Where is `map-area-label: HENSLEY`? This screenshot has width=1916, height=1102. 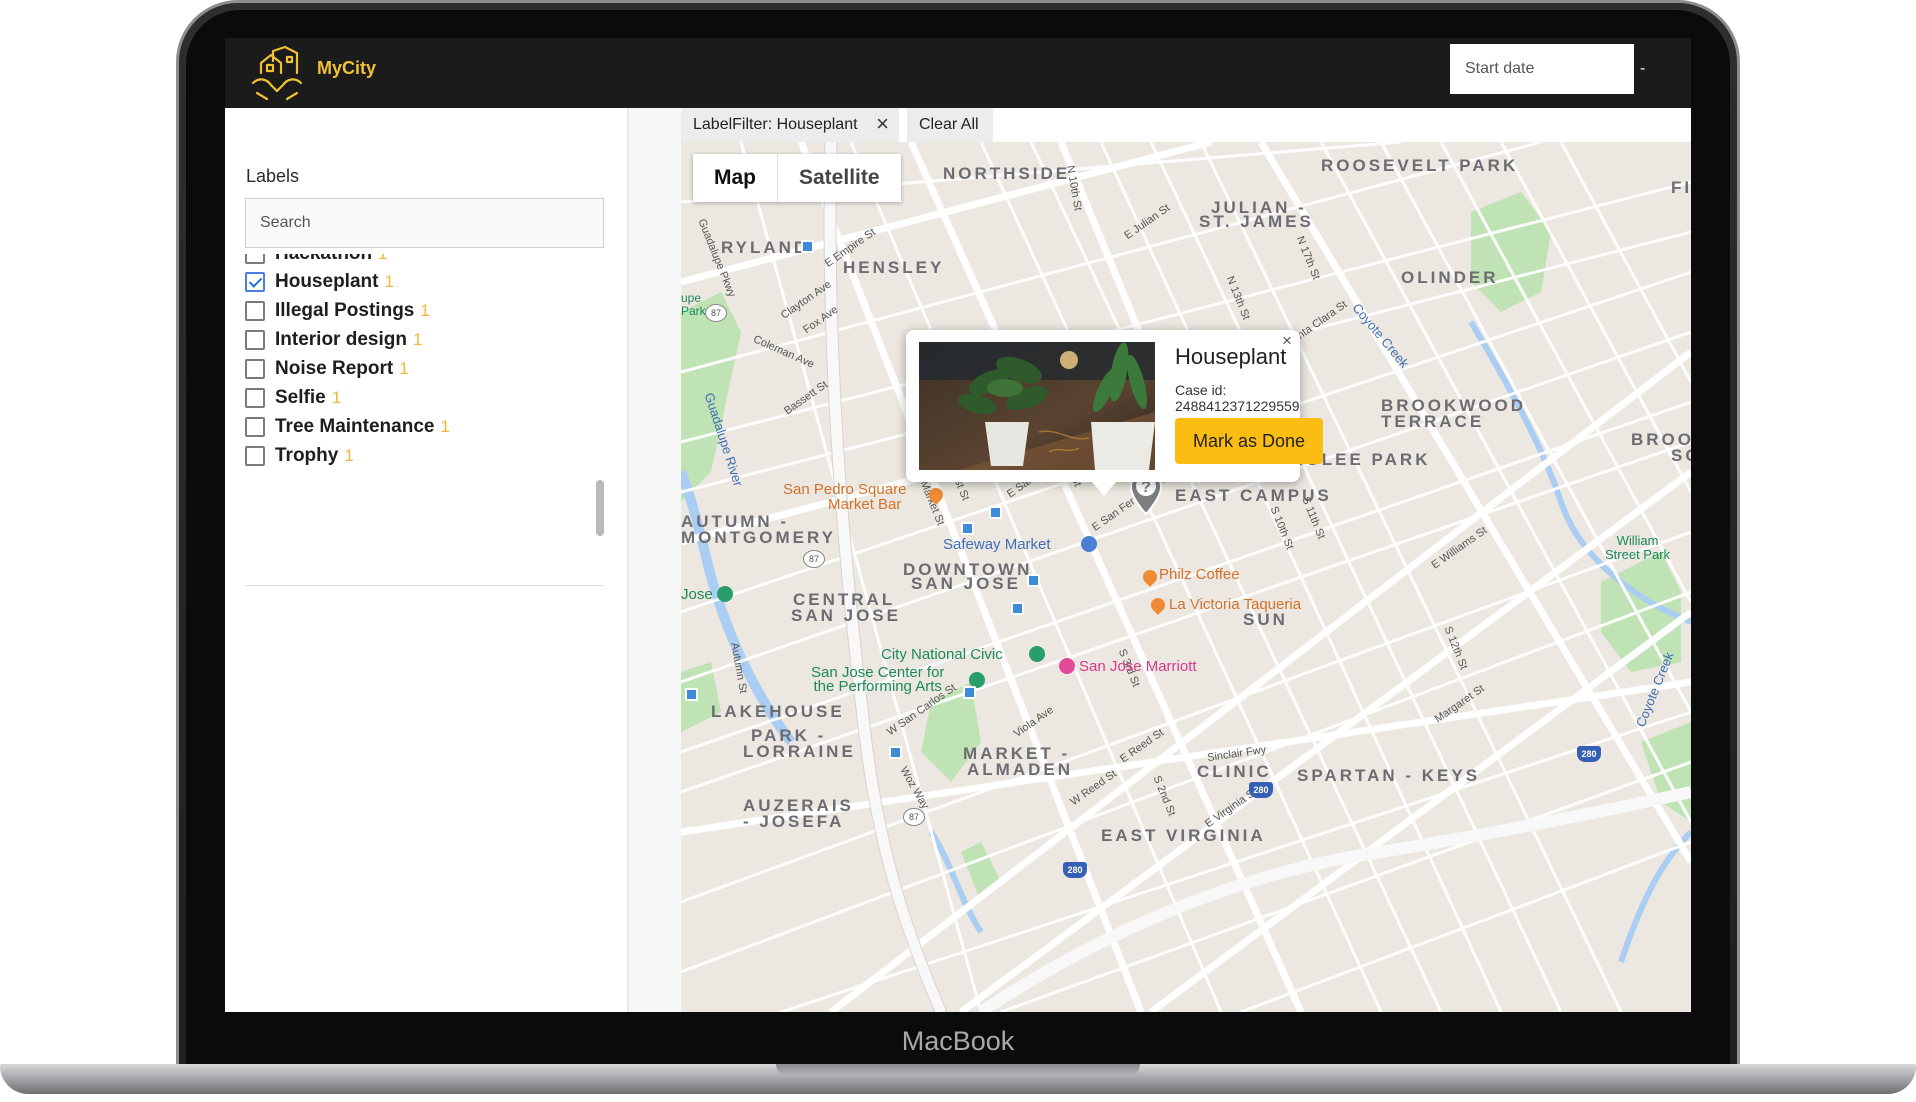
map-area-label: HENSLEY is located at coordinates (894, 267).